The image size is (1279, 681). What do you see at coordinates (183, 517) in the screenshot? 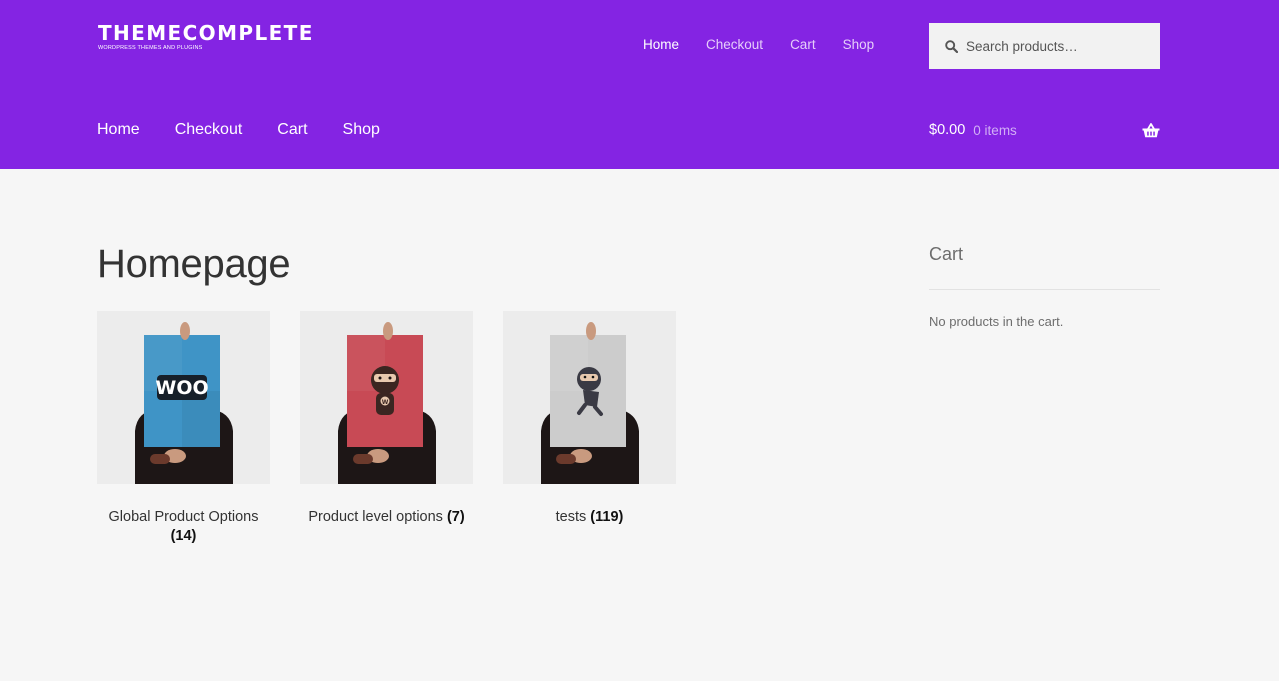
I see `category-name: Global Product Options` at bounding box center [183, 517].